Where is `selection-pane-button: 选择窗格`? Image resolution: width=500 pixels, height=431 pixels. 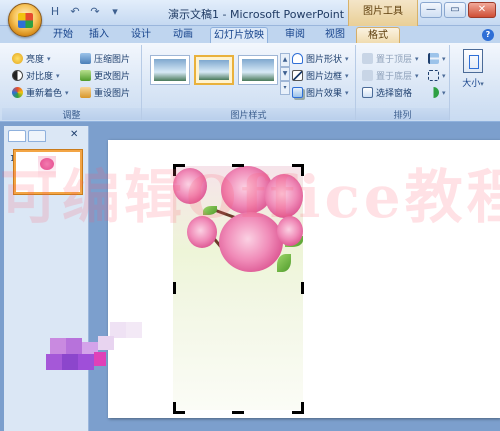 selection-pane-button: 选择窗格 is located at coordinates (387, 92).